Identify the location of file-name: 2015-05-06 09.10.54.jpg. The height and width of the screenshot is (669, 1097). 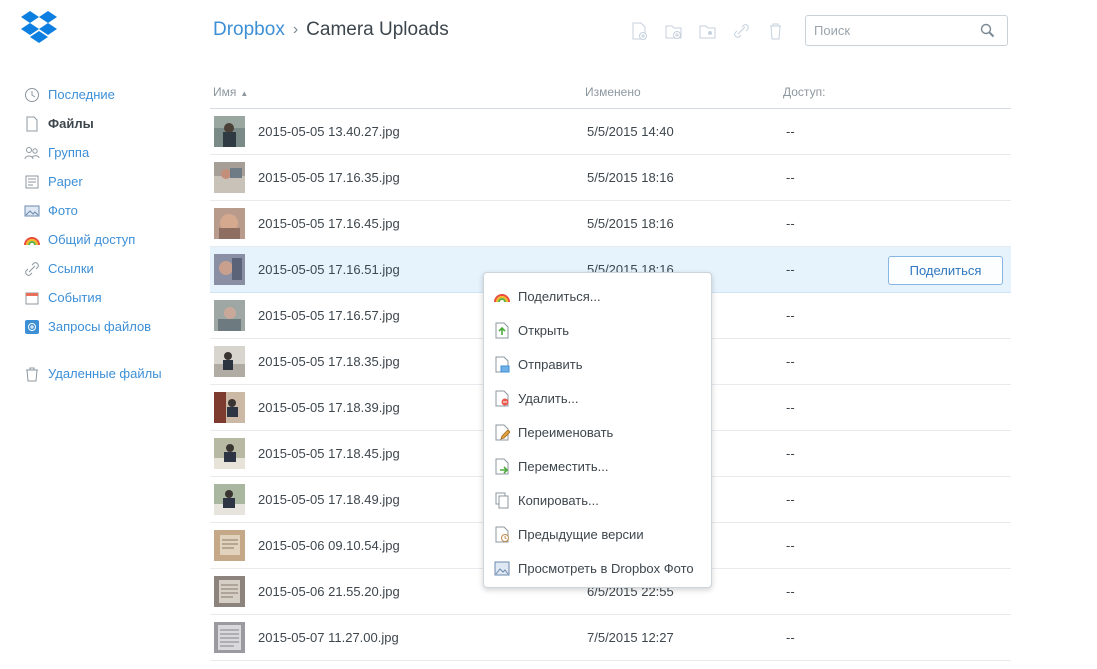
(329, 545).